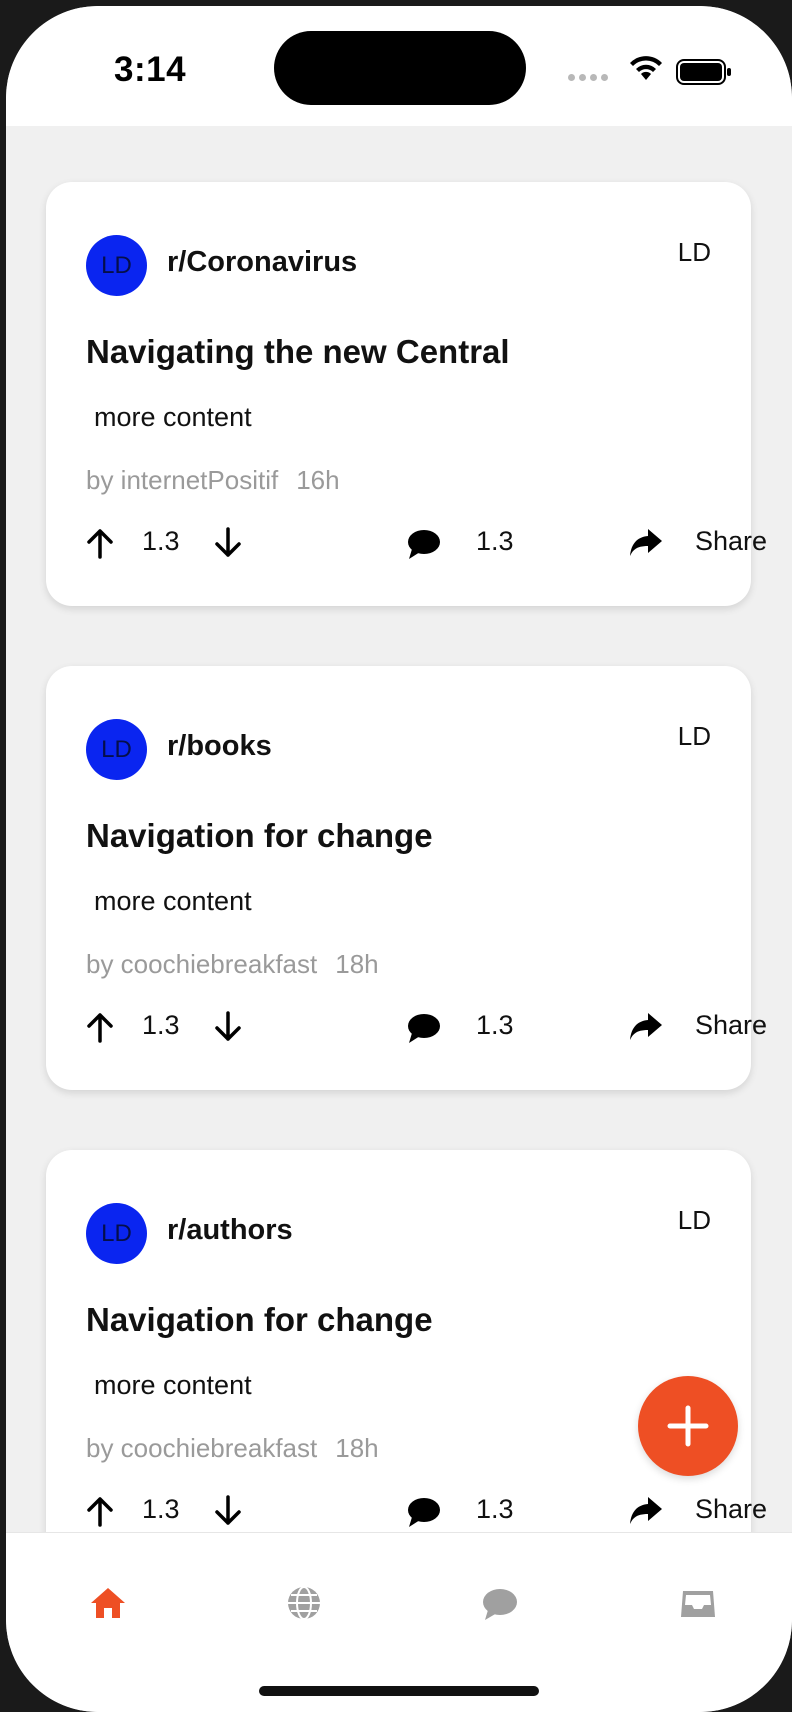 This screenshot has width=792, height=1712. I want to click on status-icons, so click(653, 72).